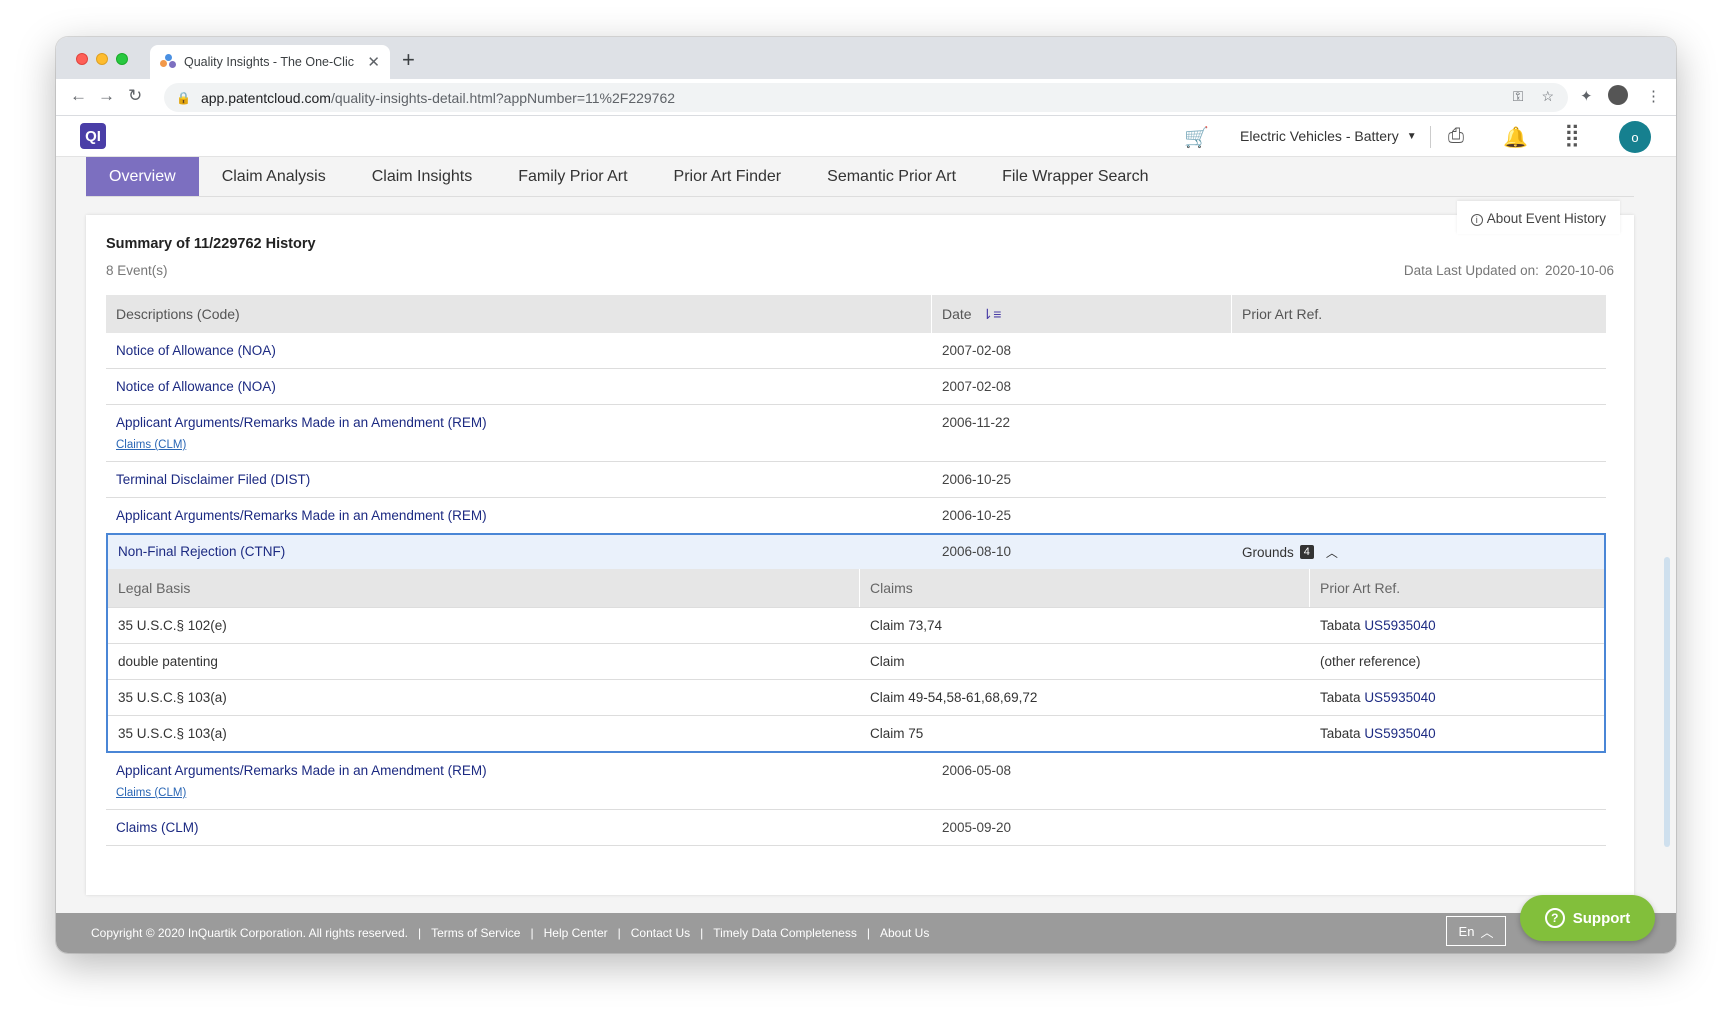 This screenshot has height=1027, width=1731. Describe the element at coordinates (976, 422) in the screenshot. I see `event-date: 2006-11-22` at that location.